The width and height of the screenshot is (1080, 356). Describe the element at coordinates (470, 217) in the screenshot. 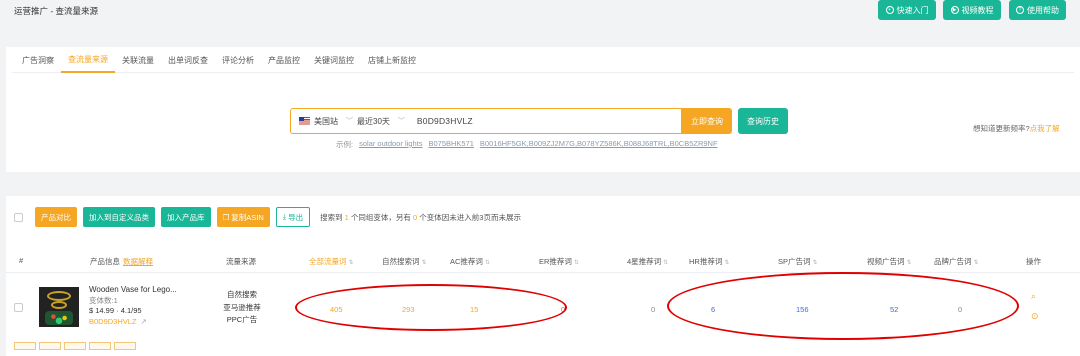

I see `note-suffix: 个变体因未进入前3页而未展示` at that location.